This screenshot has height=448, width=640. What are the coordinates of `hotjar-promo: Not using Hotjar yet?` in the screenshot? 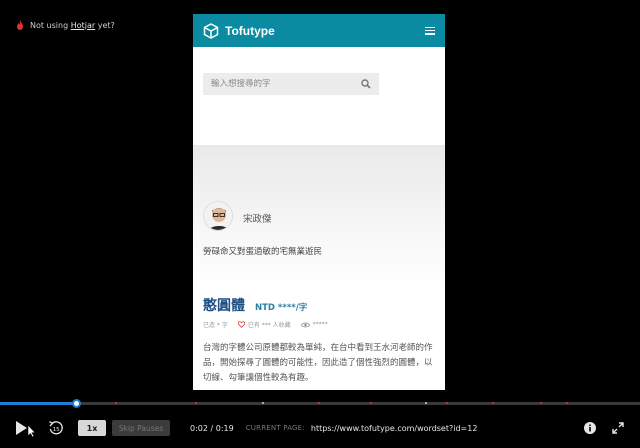 It's located at (65, 25).